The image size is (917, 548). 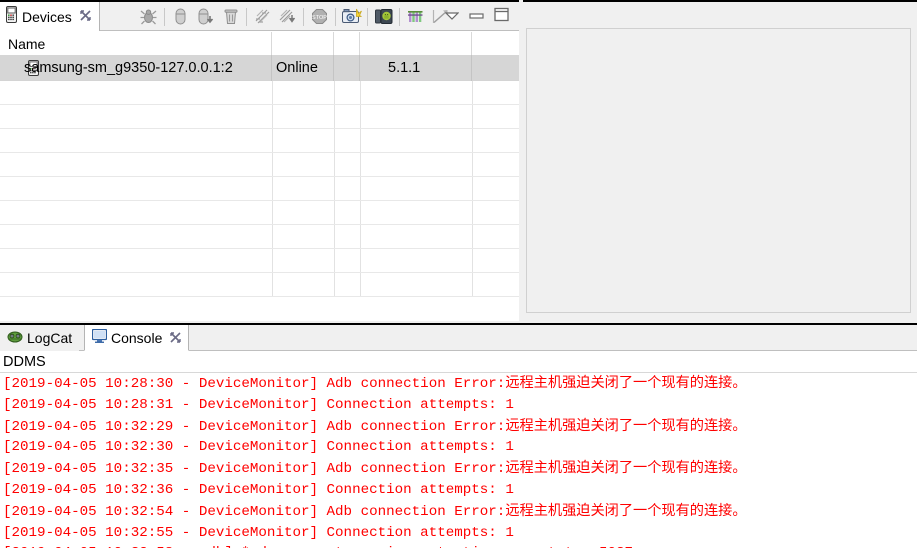 I want to click on console-title-label: DDMS, so click(x=24, y=362).